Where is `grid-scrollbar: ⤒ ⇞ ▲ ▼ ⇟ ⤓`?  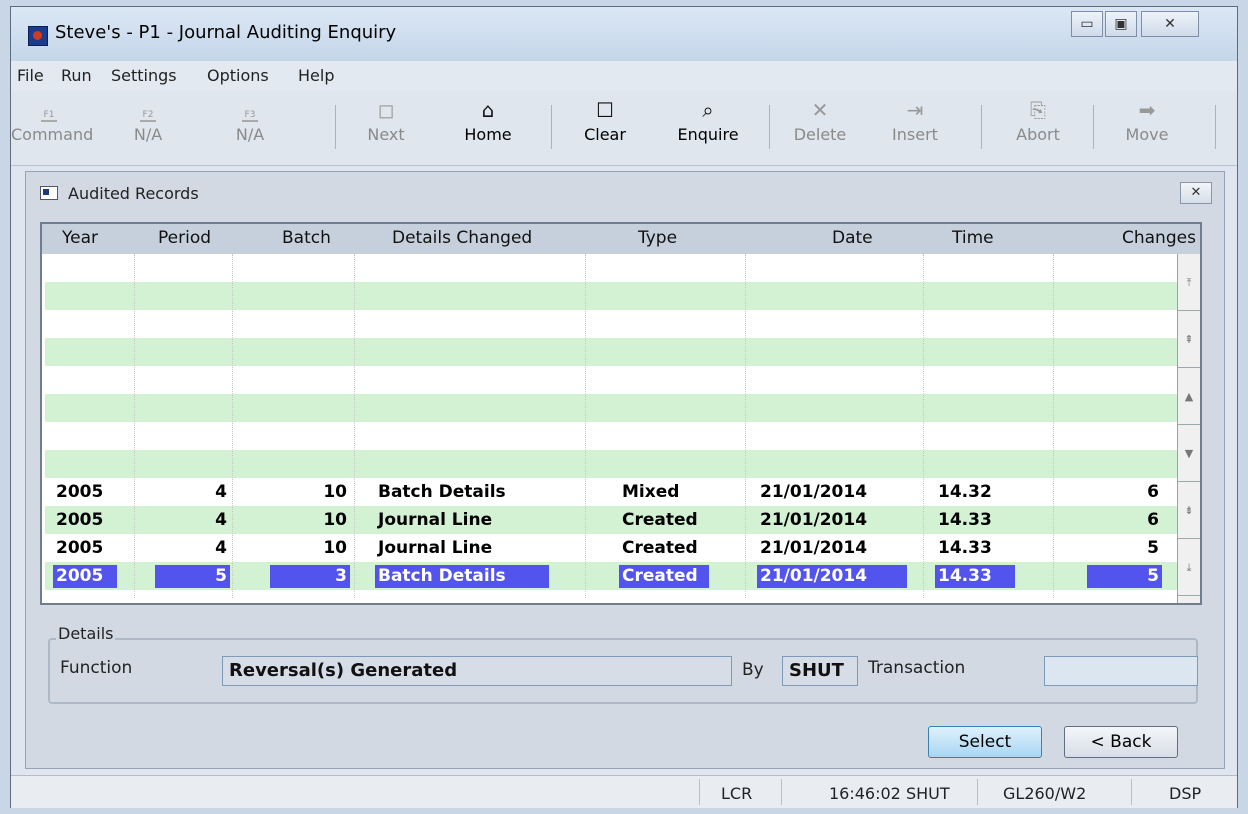
grid-scrollbar: ⤒ ⇞ ▲ ▼ ⇟ ⤓ is located at coordinates (1188, 428).